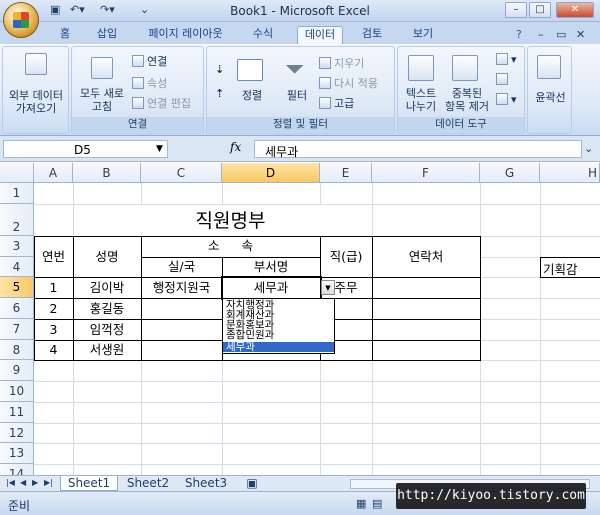 The height and width of the screenshot is (515, 600). I want to click on ribbon-tabs: 홈 삽입 페이지 레이아웃 수식 데이터 검토 보기 ? – ▭ ✕, so click(300, 33).